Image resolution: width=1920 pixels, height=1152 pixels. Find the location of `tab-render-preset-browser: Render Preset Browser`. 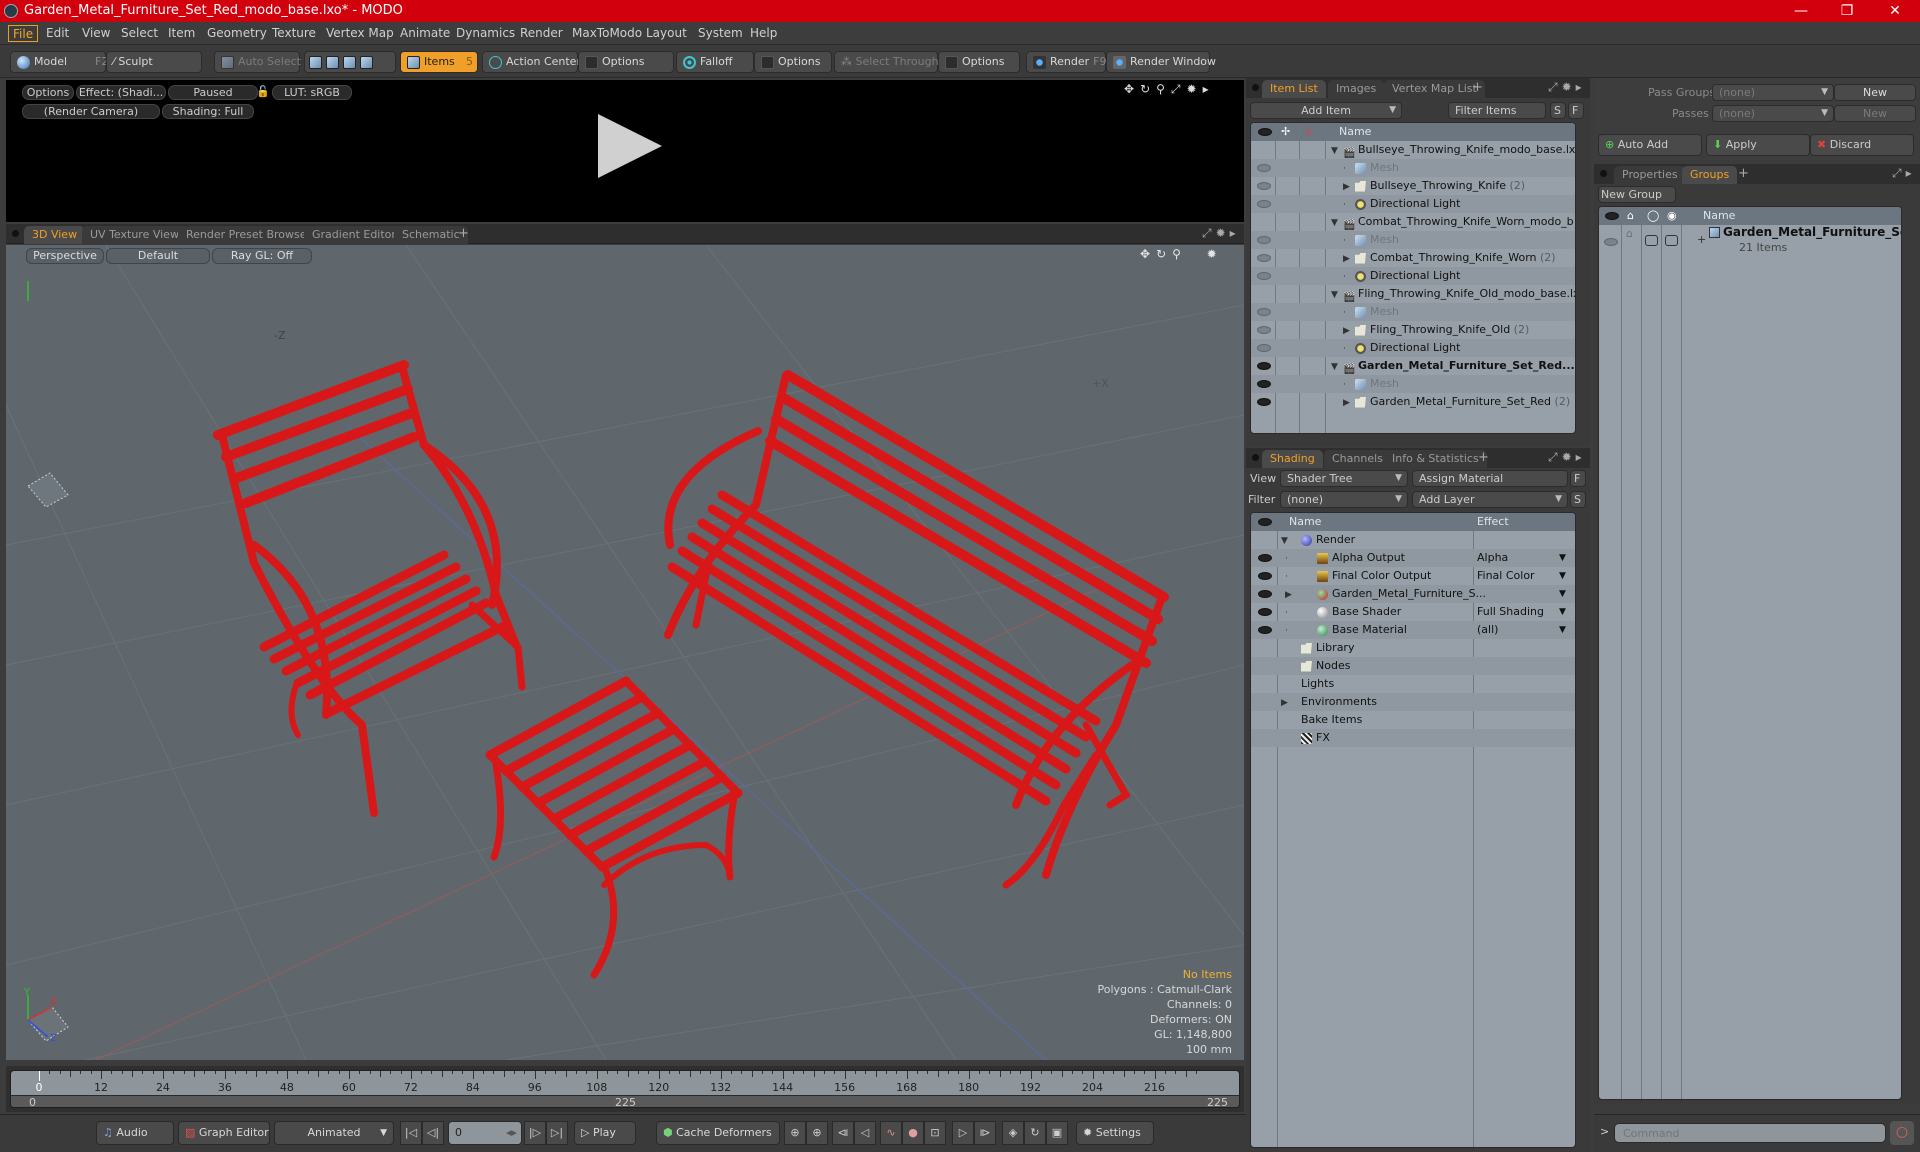

tab-render-preset-browser: Render Preset Browser is located at coordinates (249, 235).